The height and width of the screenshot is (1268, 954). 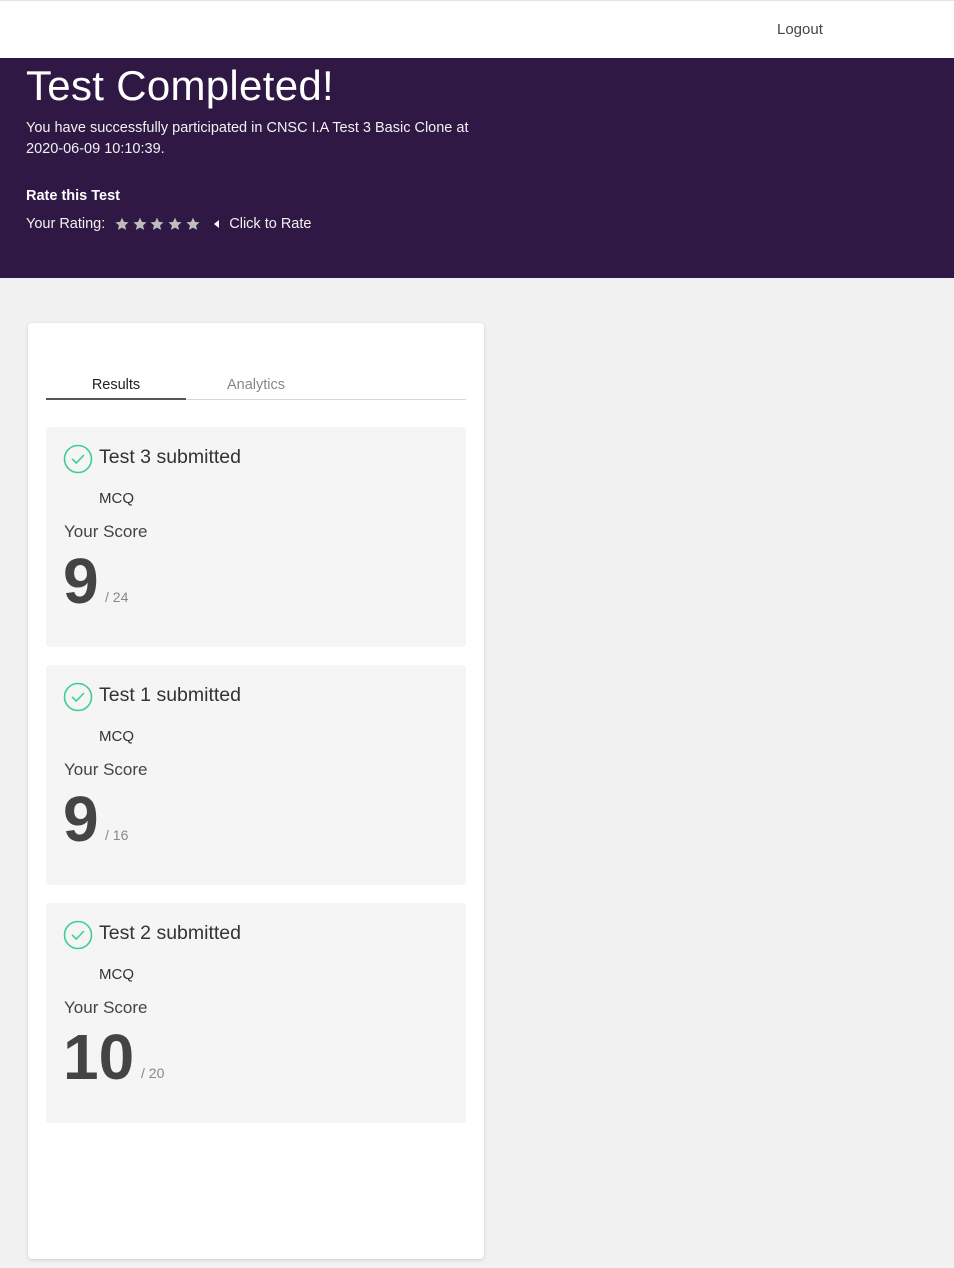 What do you see at coordinates (256, 1013) in the screenshot?
I see `result-item: Test 2 submitted MCQ Your Score 10 / 20` at bounding box center [256, 1013].